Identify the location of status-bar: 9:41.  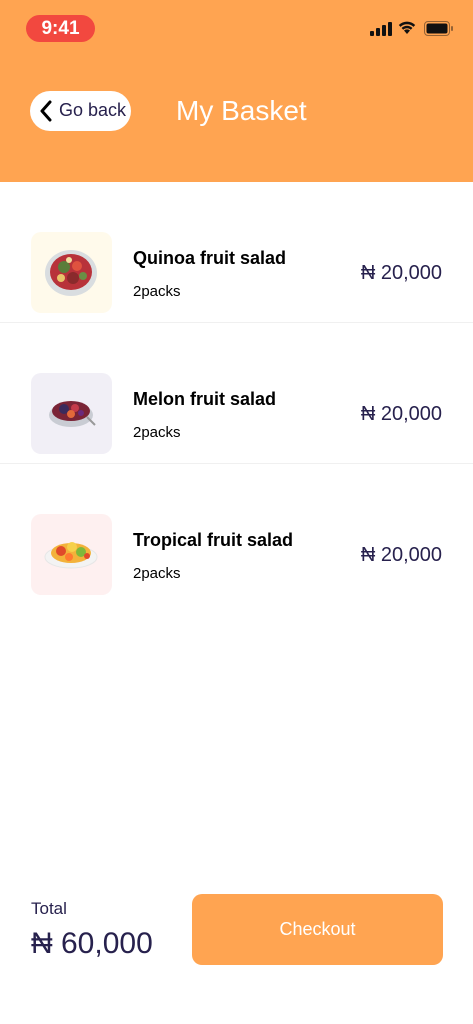
(236, 30).